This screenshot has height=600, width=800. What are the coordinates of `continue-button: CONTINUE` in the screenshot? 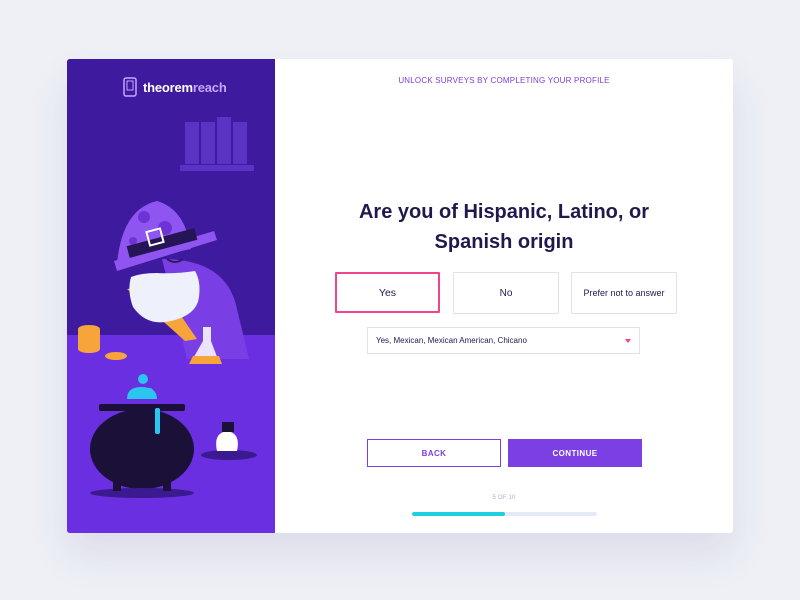 It's located at (575, 453).